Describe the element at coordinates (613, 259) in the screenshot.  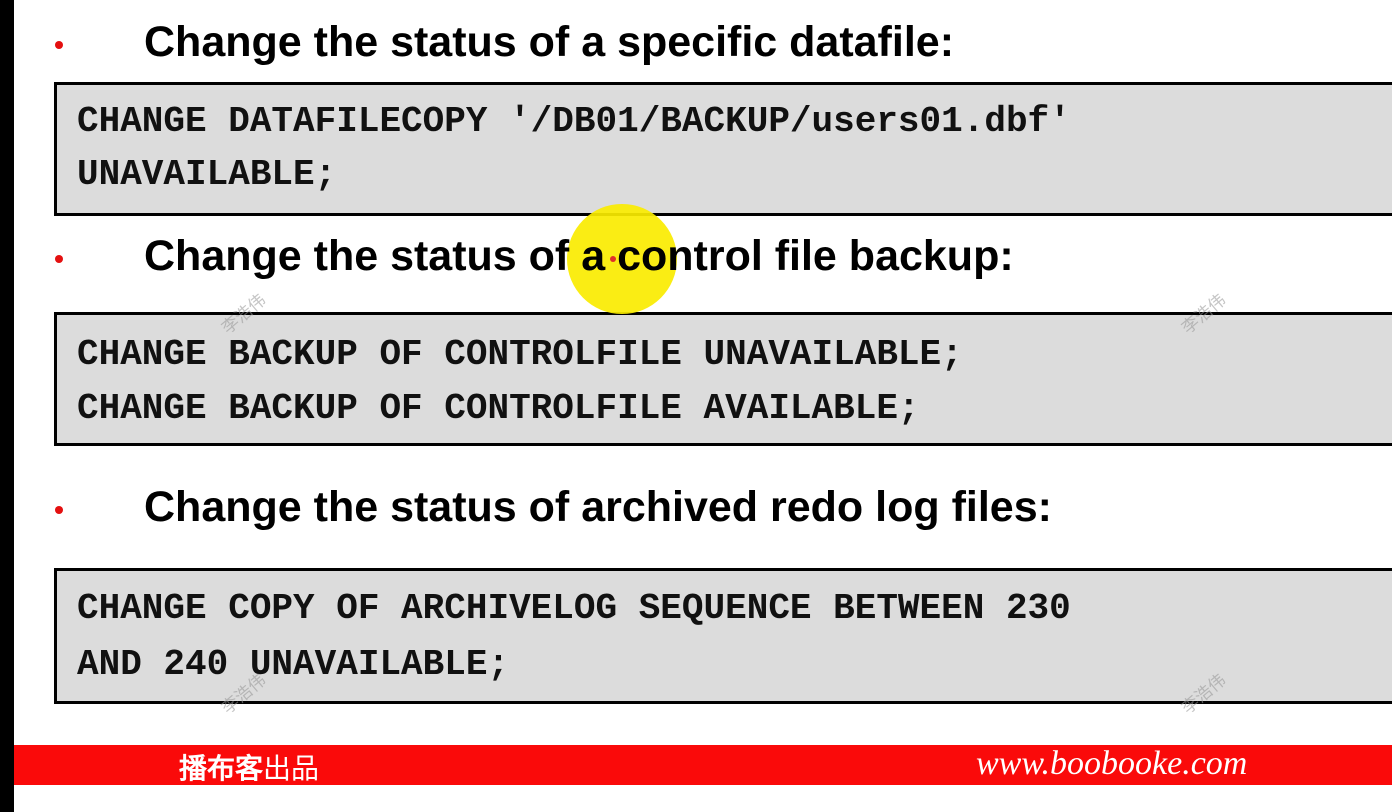
I see `cursor-pointer-icon` at that location.